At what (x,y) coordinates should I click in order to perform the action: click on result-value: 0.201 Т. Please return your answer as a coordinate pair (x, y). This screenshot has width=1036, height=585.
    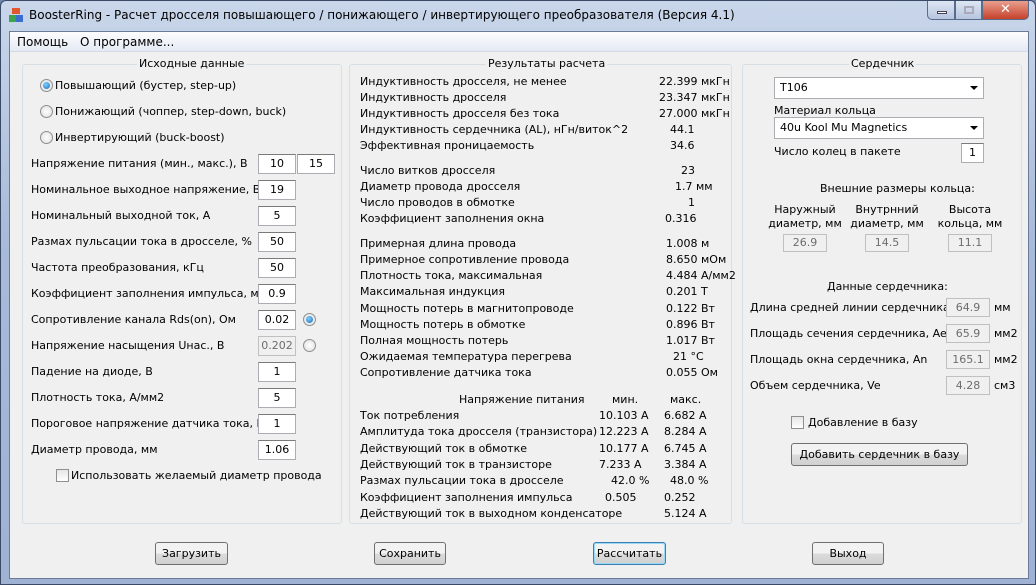
    Looking at the image, I should click on (687, 291).